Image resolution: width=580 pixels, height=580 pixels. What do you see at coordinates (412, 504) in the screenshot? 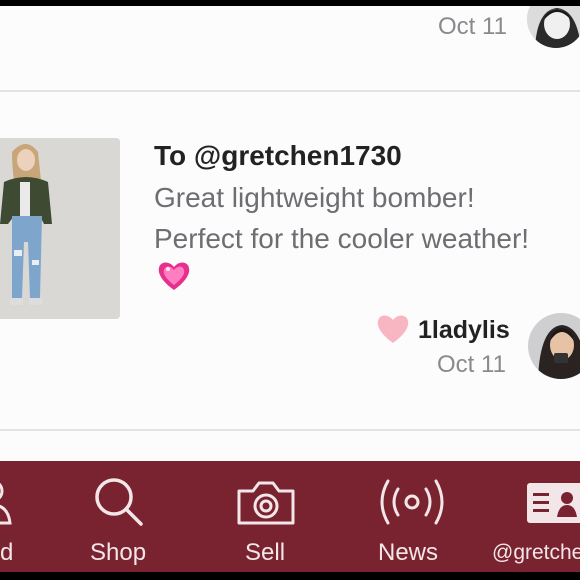
I see `broadcast-icon` at bounding box center [412, 504].